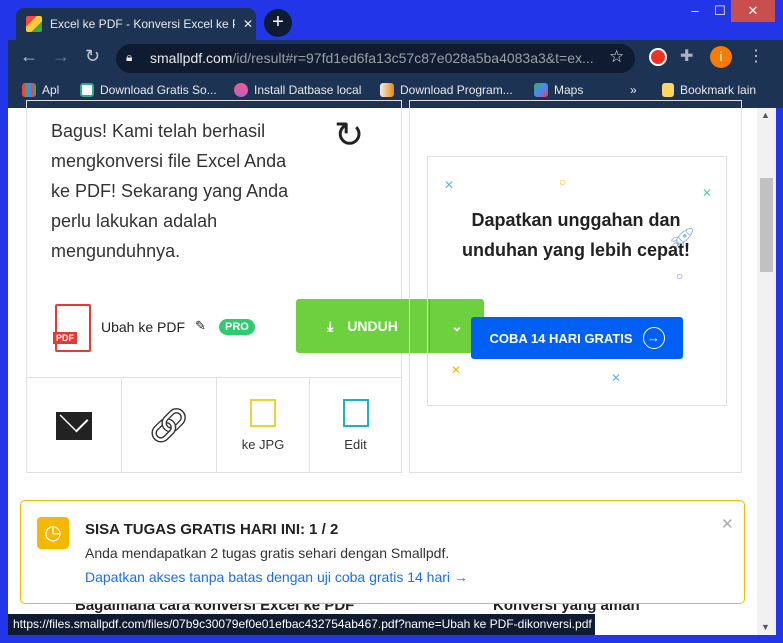 Image resolution: width=783 pixels, height=643 pixels. Describe the element at coordinates (29, 56) in the screenshot. I see `back-icon: ←` at that location.